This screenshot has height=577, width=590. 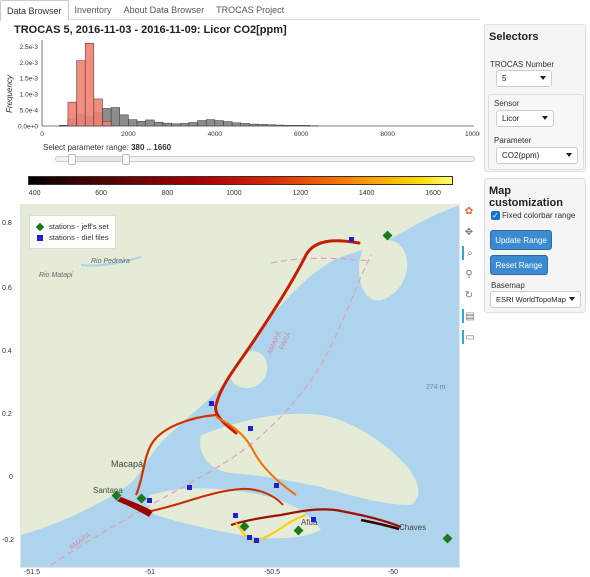 What do you see at coordinates (7, 223) in the screenshot?
I see `map-y-tick: 0.8` at bounding box center [7, 223].